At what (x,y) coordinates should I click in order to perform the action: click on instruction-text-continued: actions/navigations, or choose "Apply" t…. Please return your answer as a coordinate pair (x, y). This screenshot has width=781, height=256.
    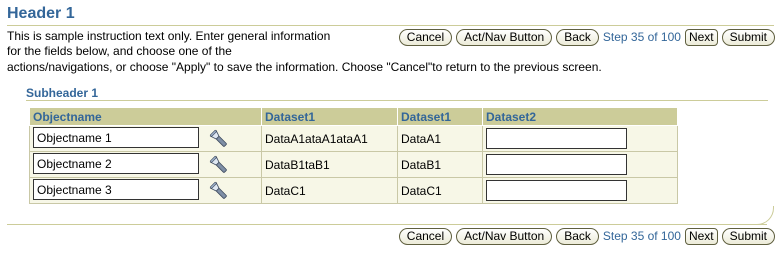
    Looking at the image, I should click on (304, 67).